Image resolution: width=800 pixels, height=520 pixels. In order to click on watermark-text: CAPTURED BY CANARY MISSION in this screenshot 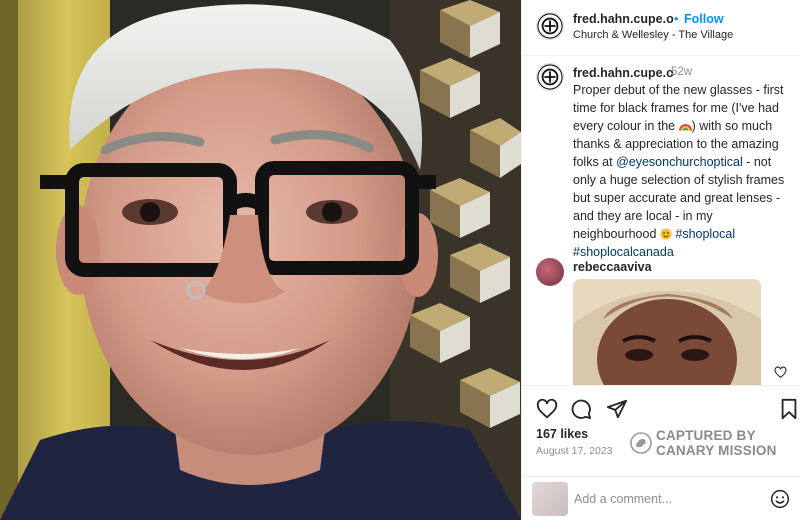, I will do `click(716, 443)`.